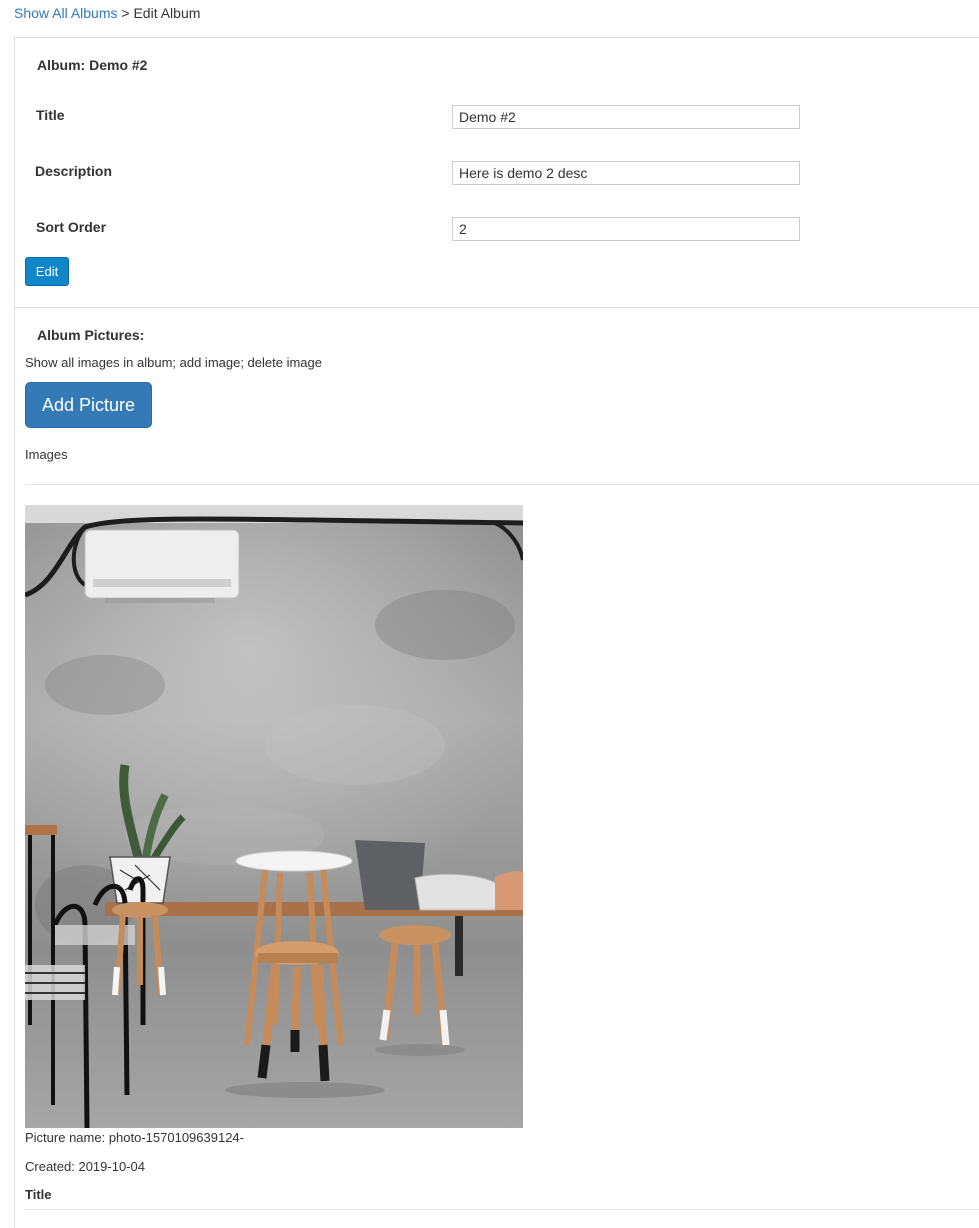 The height and width of the screenshot is (1228, 979). I want to click on picture-created: Created: 2019-10-04, so click(85, 1166).